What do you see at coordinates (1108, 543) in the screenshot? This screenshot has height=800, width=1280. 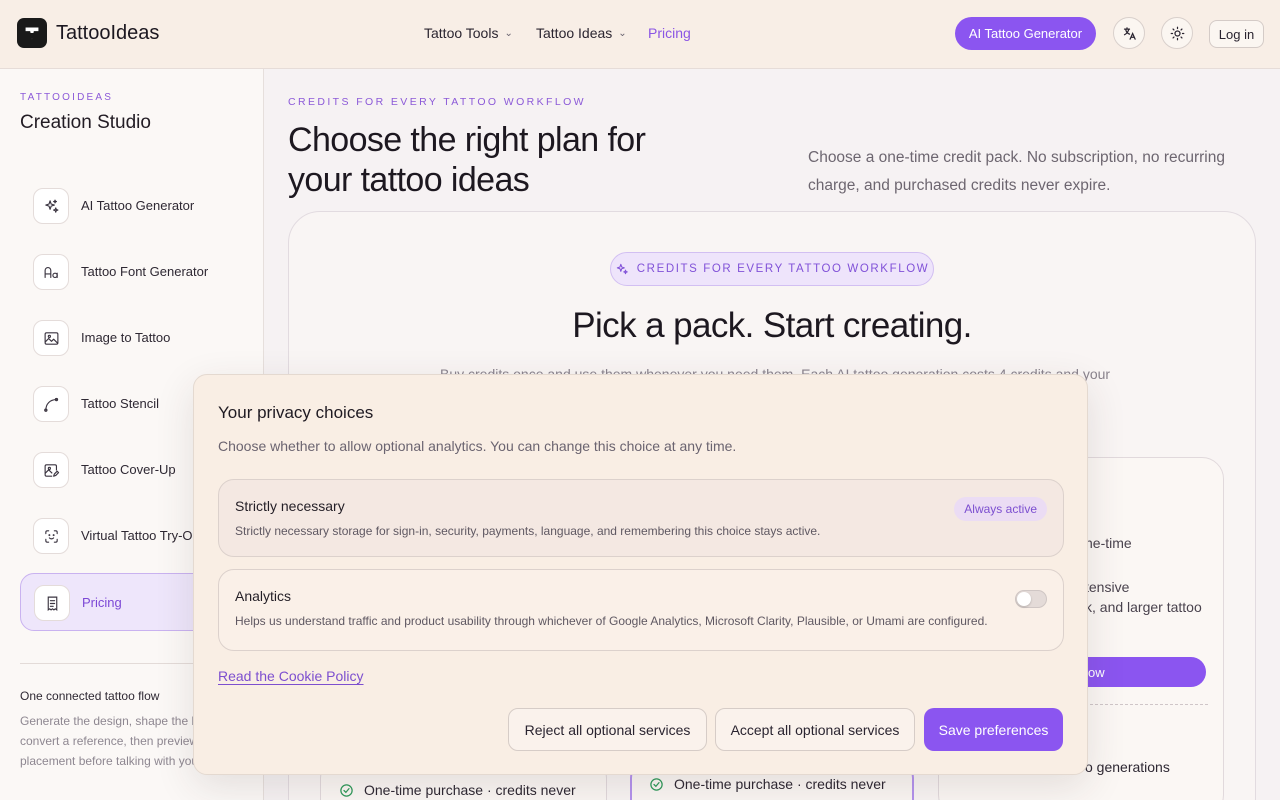 I see `card-right-text: ne-time` at bounding box center [1108, 543].